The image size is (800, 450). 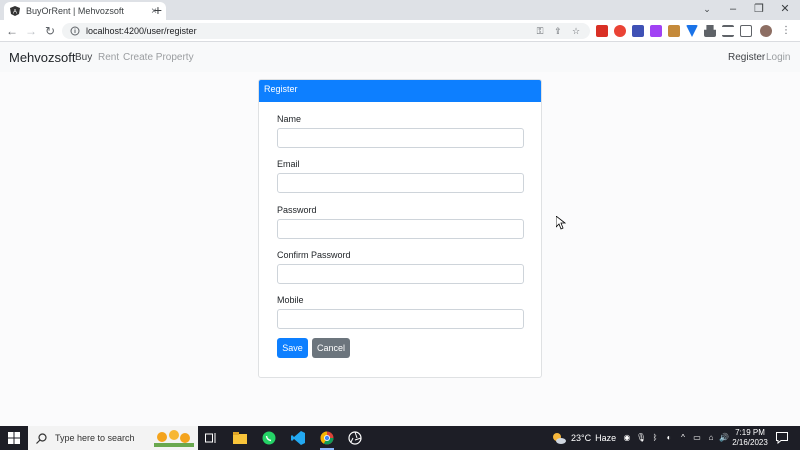 I want to click on name-label: Name, so click(x=289, y=119).